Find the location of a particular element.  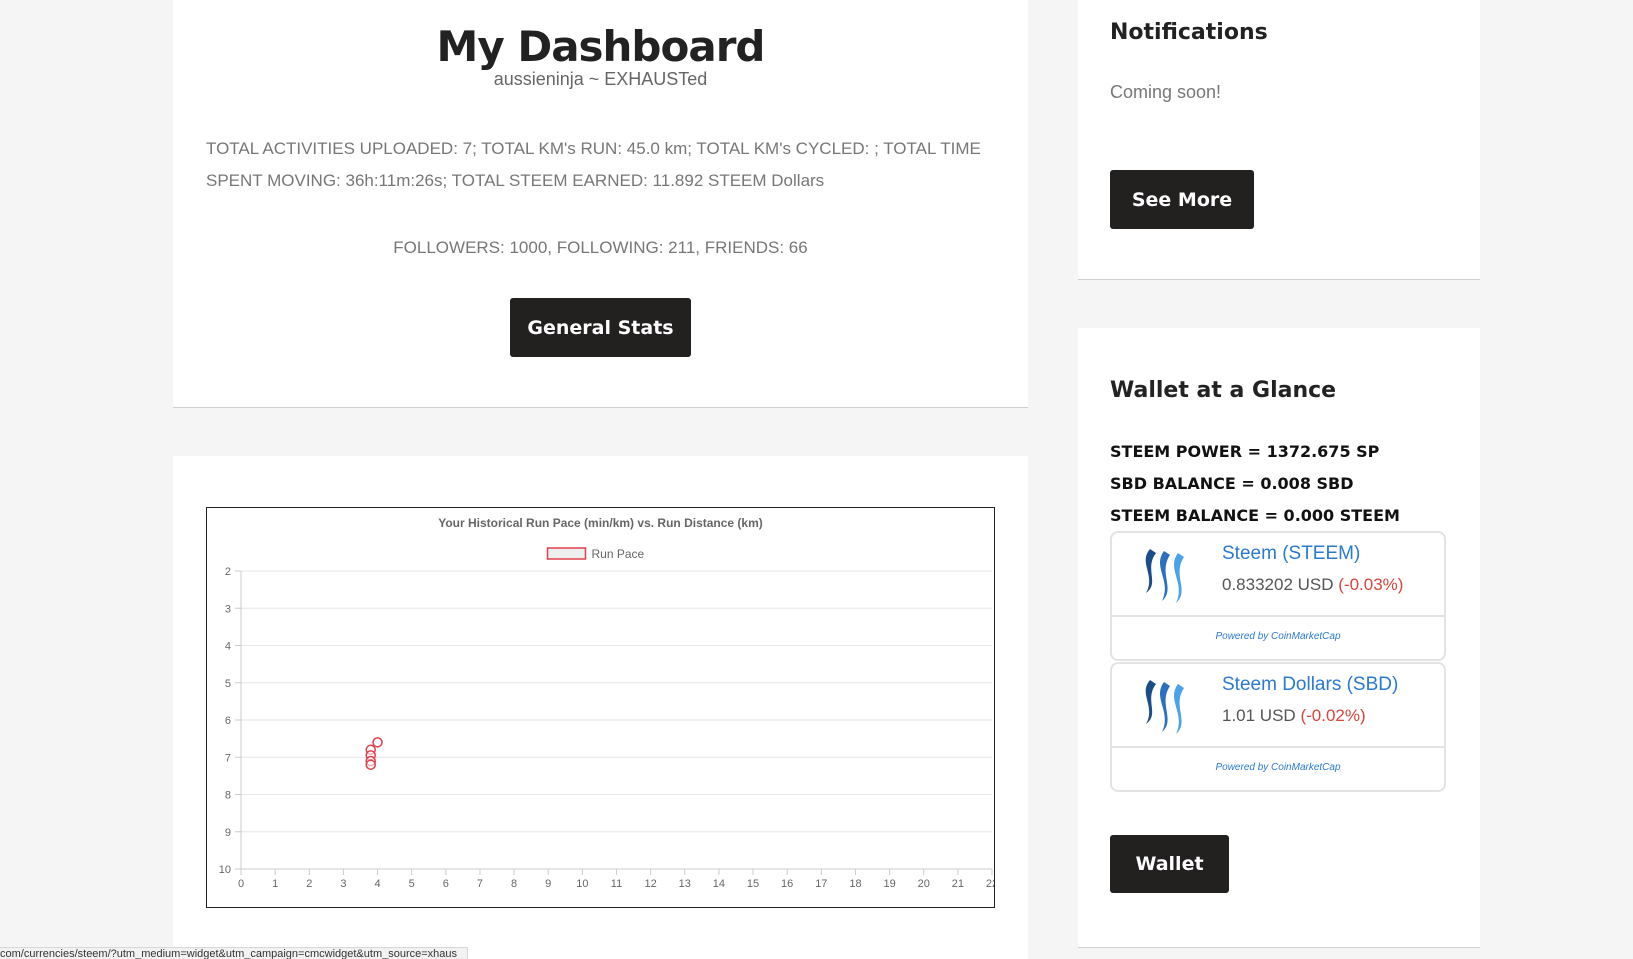

widget-coin-price: 1.01 USD (-0.02%) is located at coordinates (1294, 716).